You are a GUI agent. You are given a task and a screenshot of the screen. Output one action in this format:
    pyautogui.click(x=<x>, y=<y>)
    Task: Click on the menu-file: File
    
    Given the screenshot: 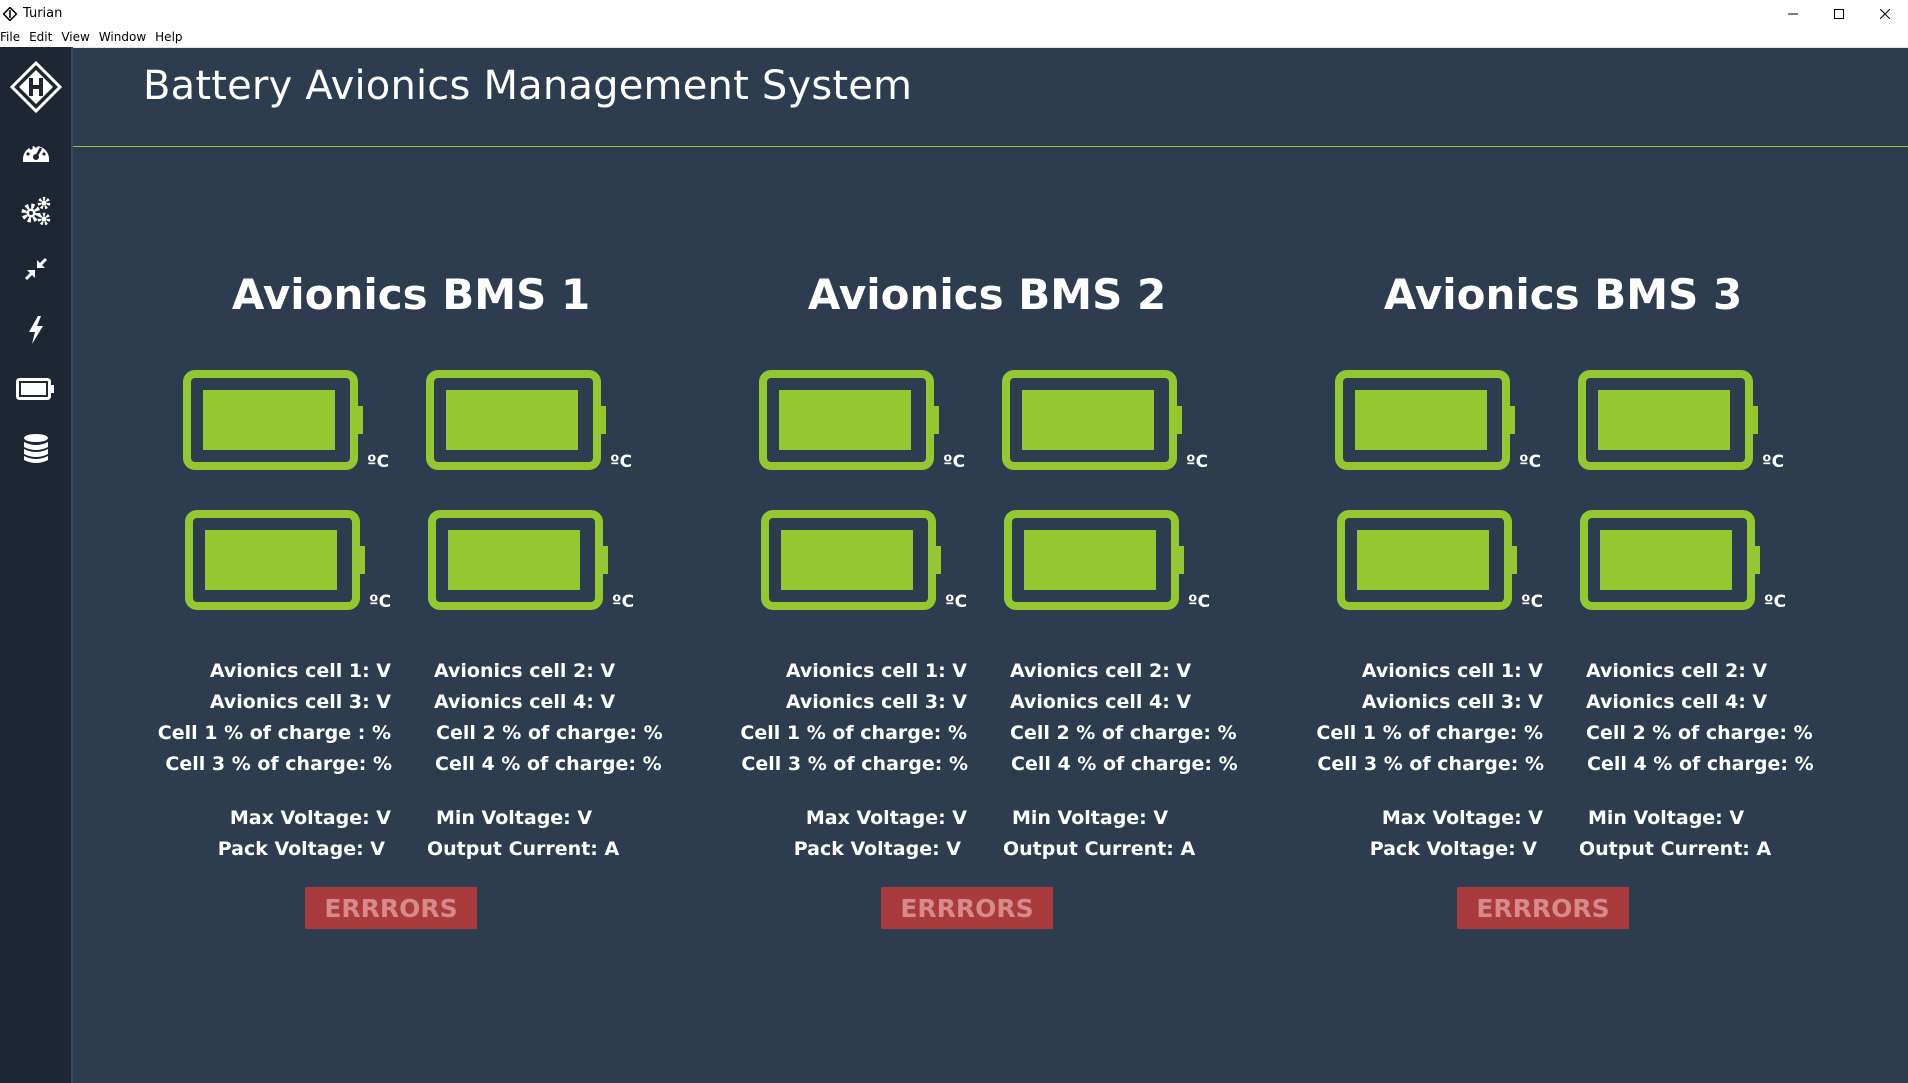 What is the action you would take?
    pyautogui.click(x=13, y=37)
    